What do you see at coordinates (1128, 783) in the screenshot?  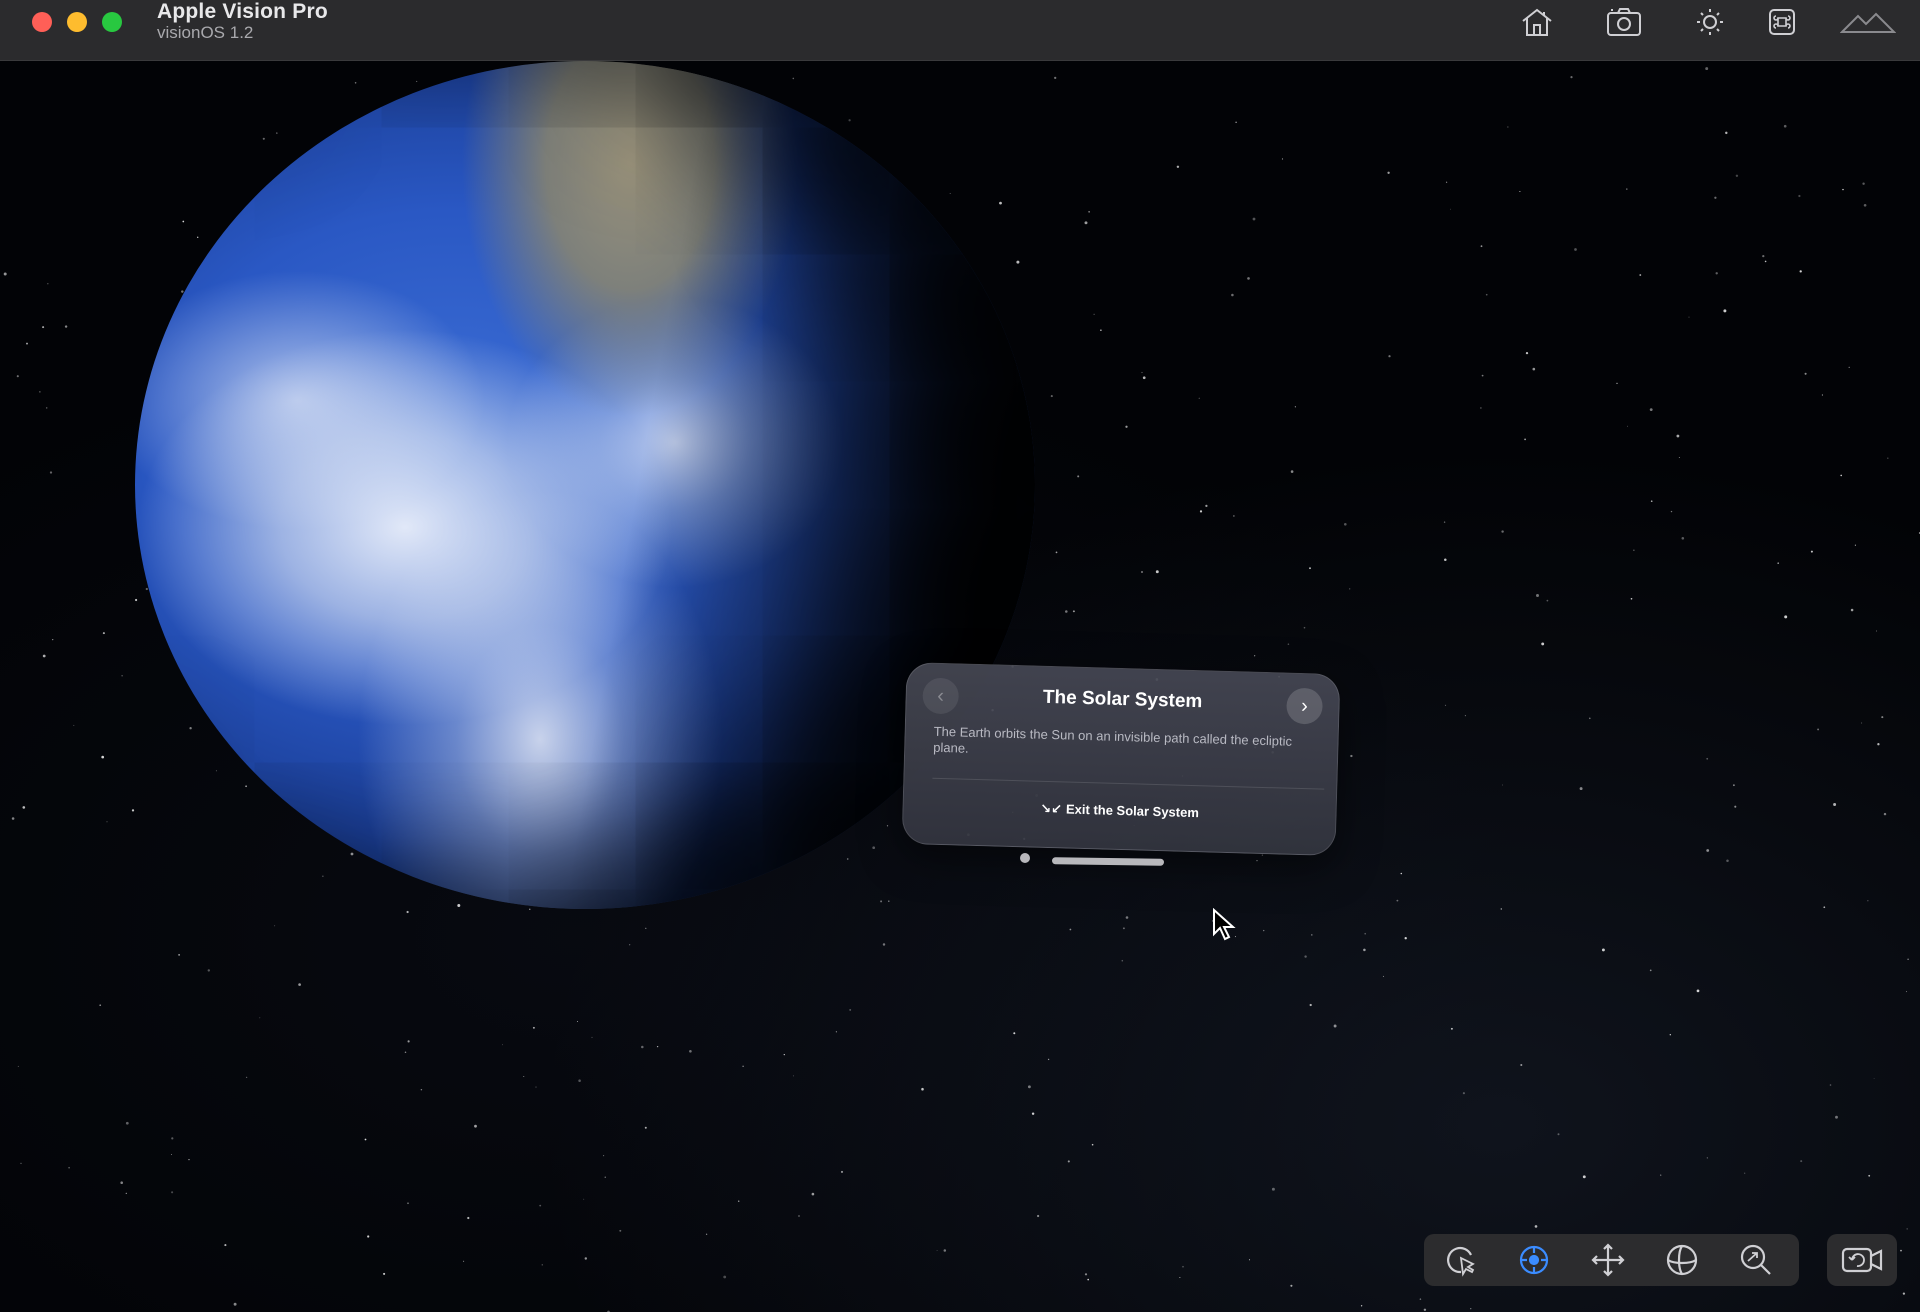 I see `card-divider` at bounding box center [1128, 783].